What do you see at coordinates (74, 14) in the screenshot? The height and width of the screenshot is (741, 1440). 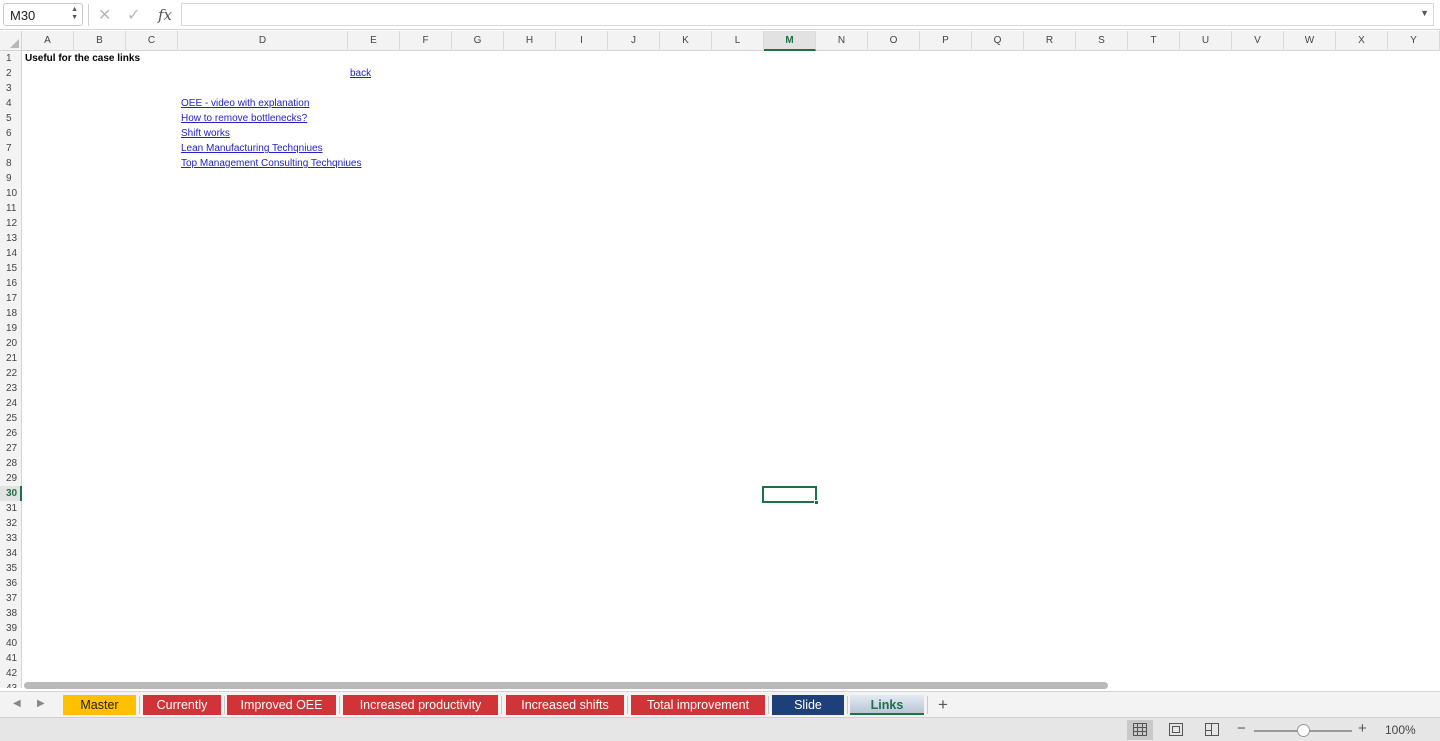 I see `name-box-stepper-icon: ▲ ▼` at bounding box center [74, 14].